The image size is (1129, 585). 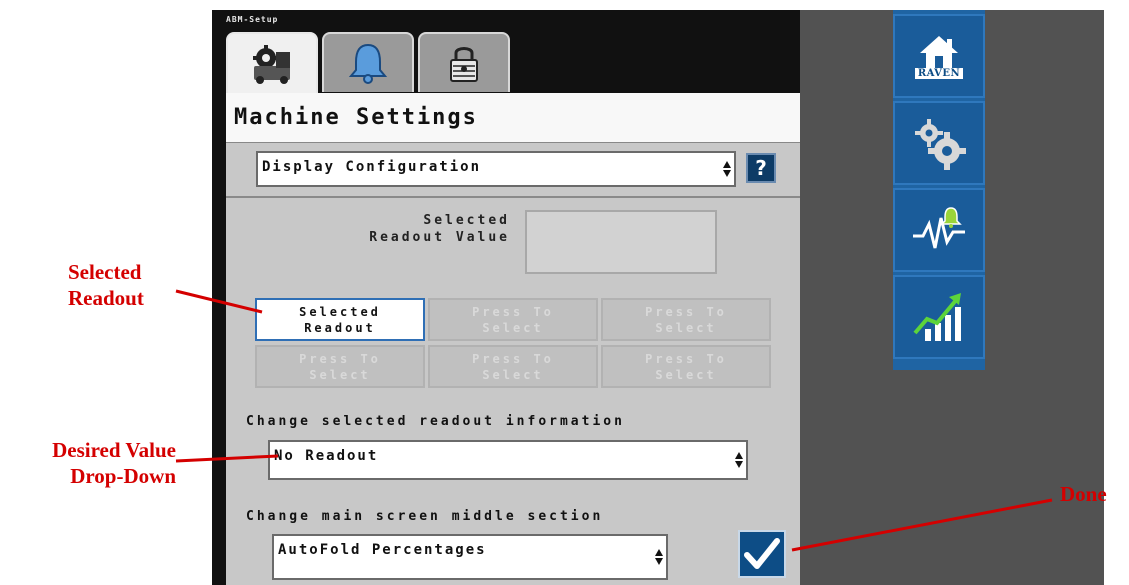 I want to click on readout-button-5: Press To Select, so click(x=513, y=366).